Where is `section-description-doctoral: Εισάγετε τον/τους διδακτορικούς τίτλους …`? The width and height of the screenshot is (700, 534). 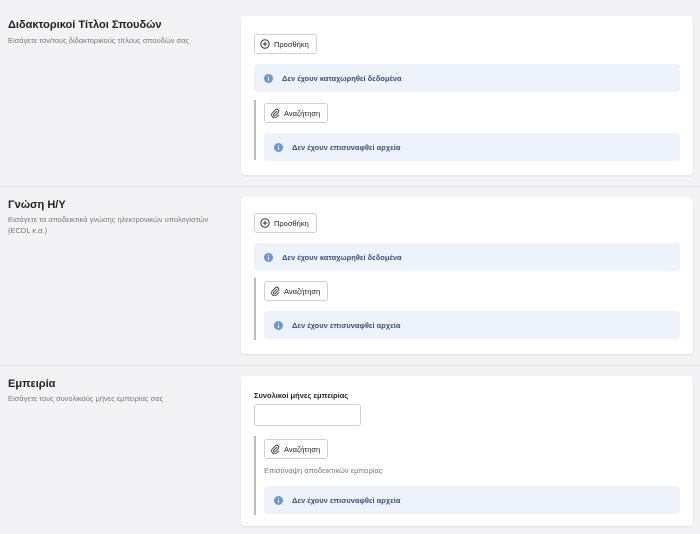 section-description-doctoral: Εισάγετε τον/τους διδακτορικούς τίτλους … is located at coordinates (99, 40).